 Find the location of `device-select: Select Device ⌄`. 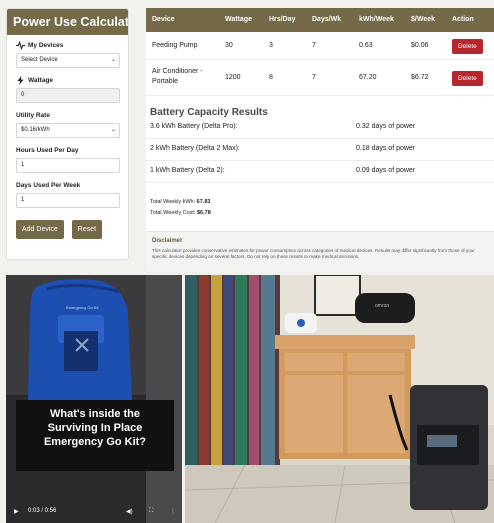

device-select: Select Device ⌄ is located at coordinates (68, 60).